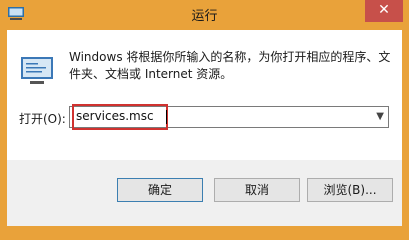 Image resolution: width=409 pixels, height=240 pixels. Describe the element at coordinates (160, 190) in the screenshot. I see `ok-button: 确定` at that location.